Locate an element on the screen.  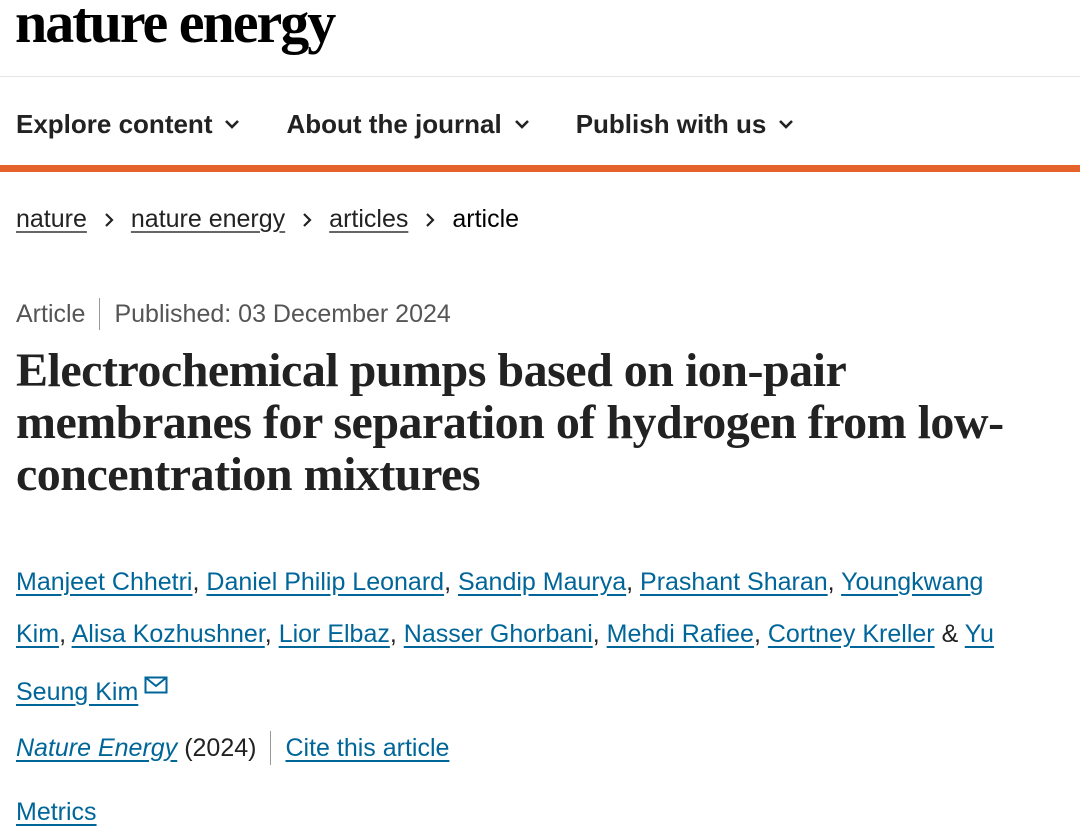
nav-about-journal: About the journal is located at coordinates (407, 124).